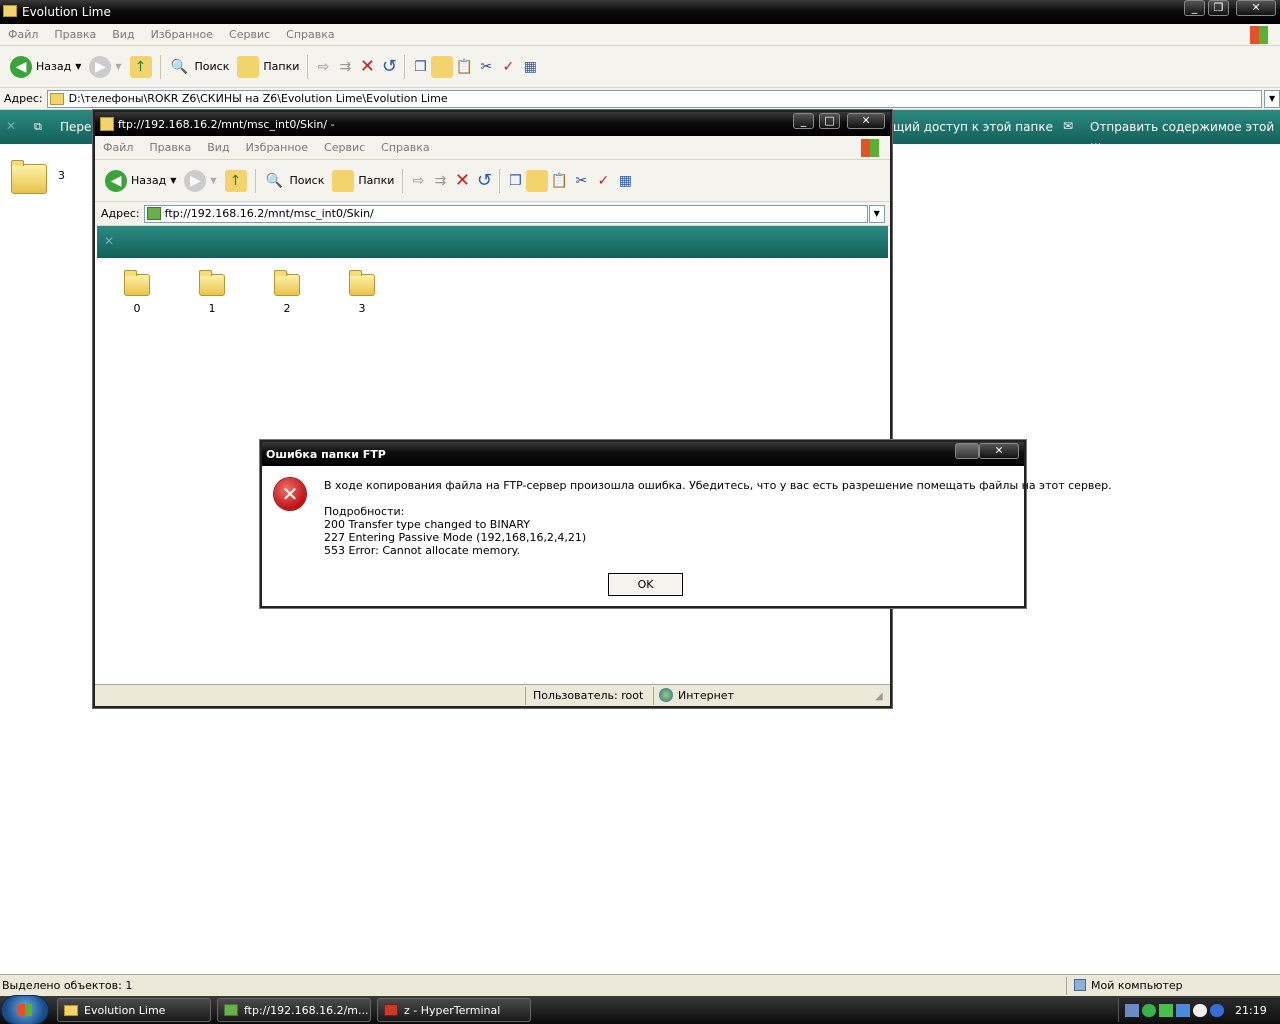 This screenshot has width=1280, height=1024. Describe the element at coordinates (653, 696) in the screenshot. I see `status-divider` at that location.